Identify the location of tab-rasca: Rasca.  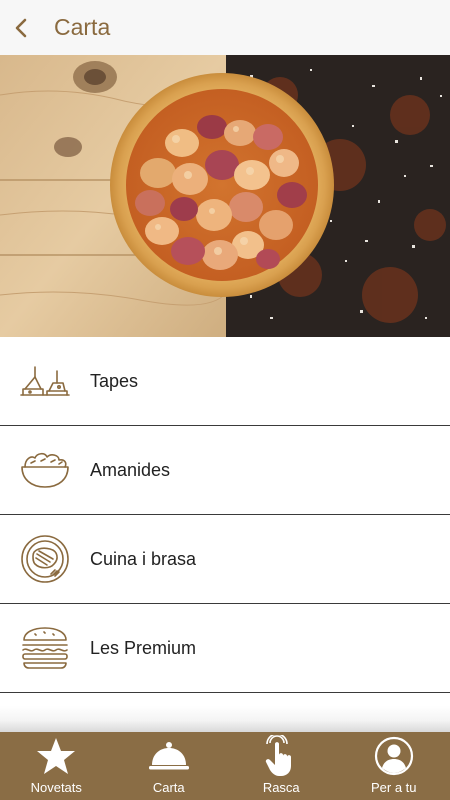
(281, 766).